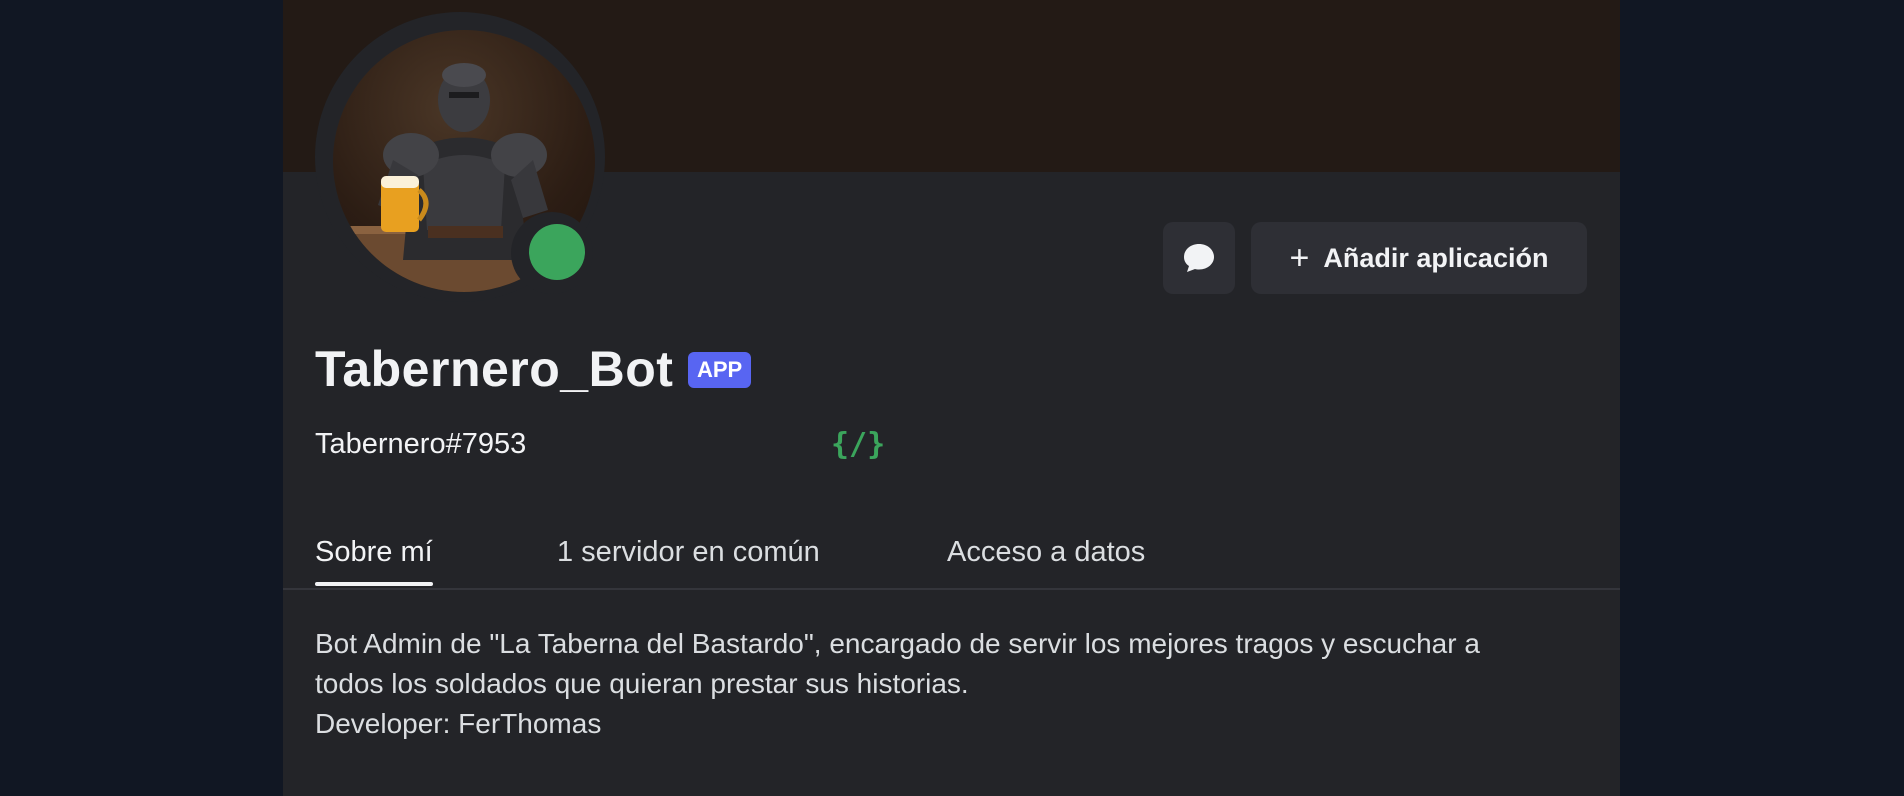 The width and height of the screenshot is (1904, 796). Describe the element at coordinates (1046, 552) in the screenshot. I see `tab-acceso-a-datos: Acceso a datos` at that location.